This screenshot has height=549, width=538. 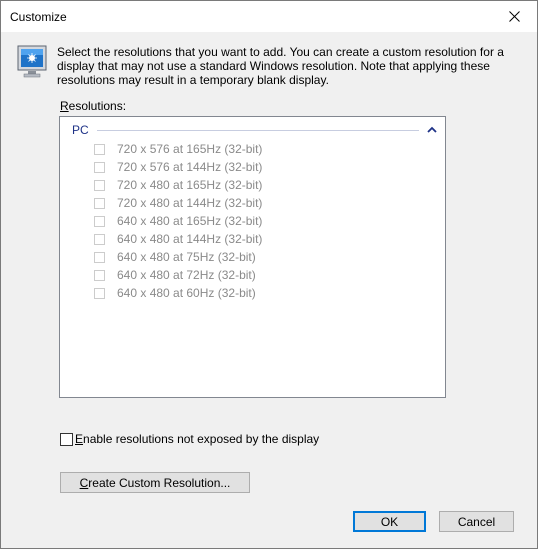 I want to click on resolution-item: 640 x 480 at 144Hz (32-bit), so click(x=178, y=239).